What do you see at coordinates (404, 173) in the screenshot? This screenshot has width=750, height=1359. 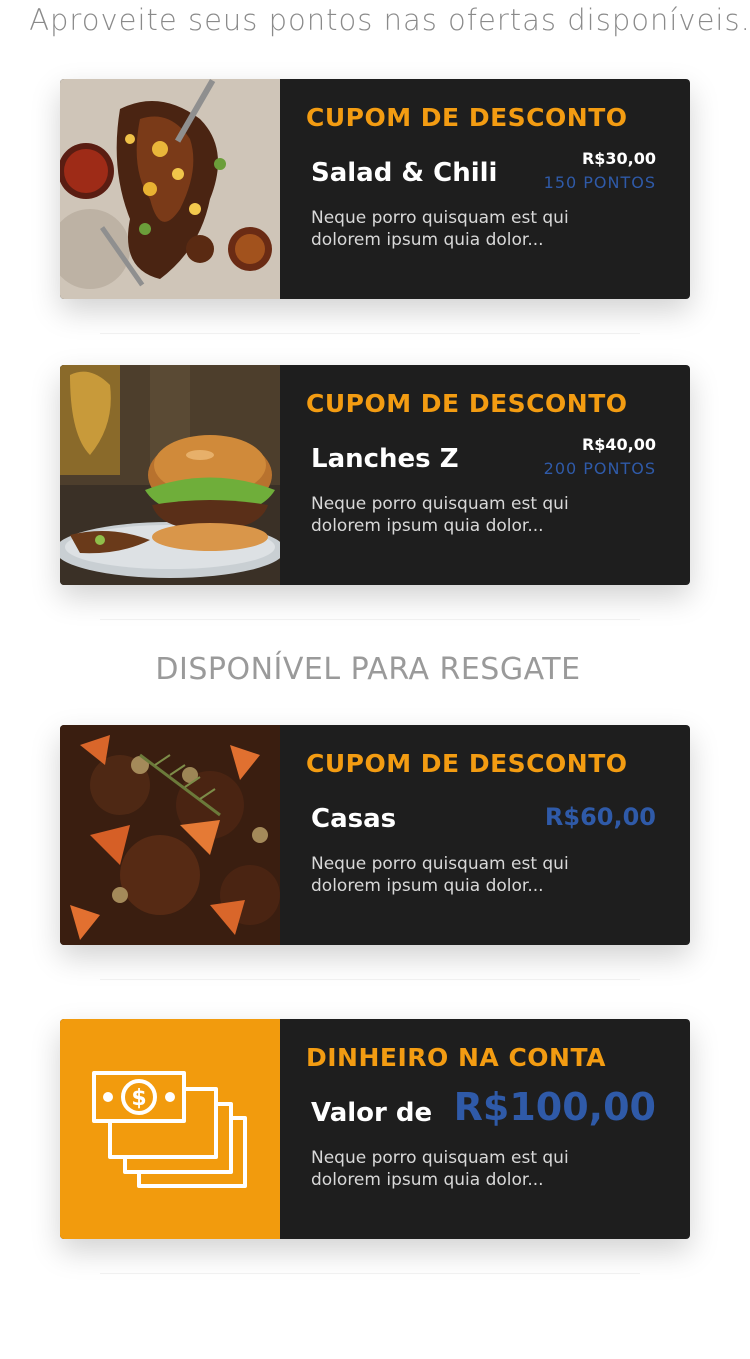 I see `offer-title: Salad & Chili` at bounding box center [404, 173].